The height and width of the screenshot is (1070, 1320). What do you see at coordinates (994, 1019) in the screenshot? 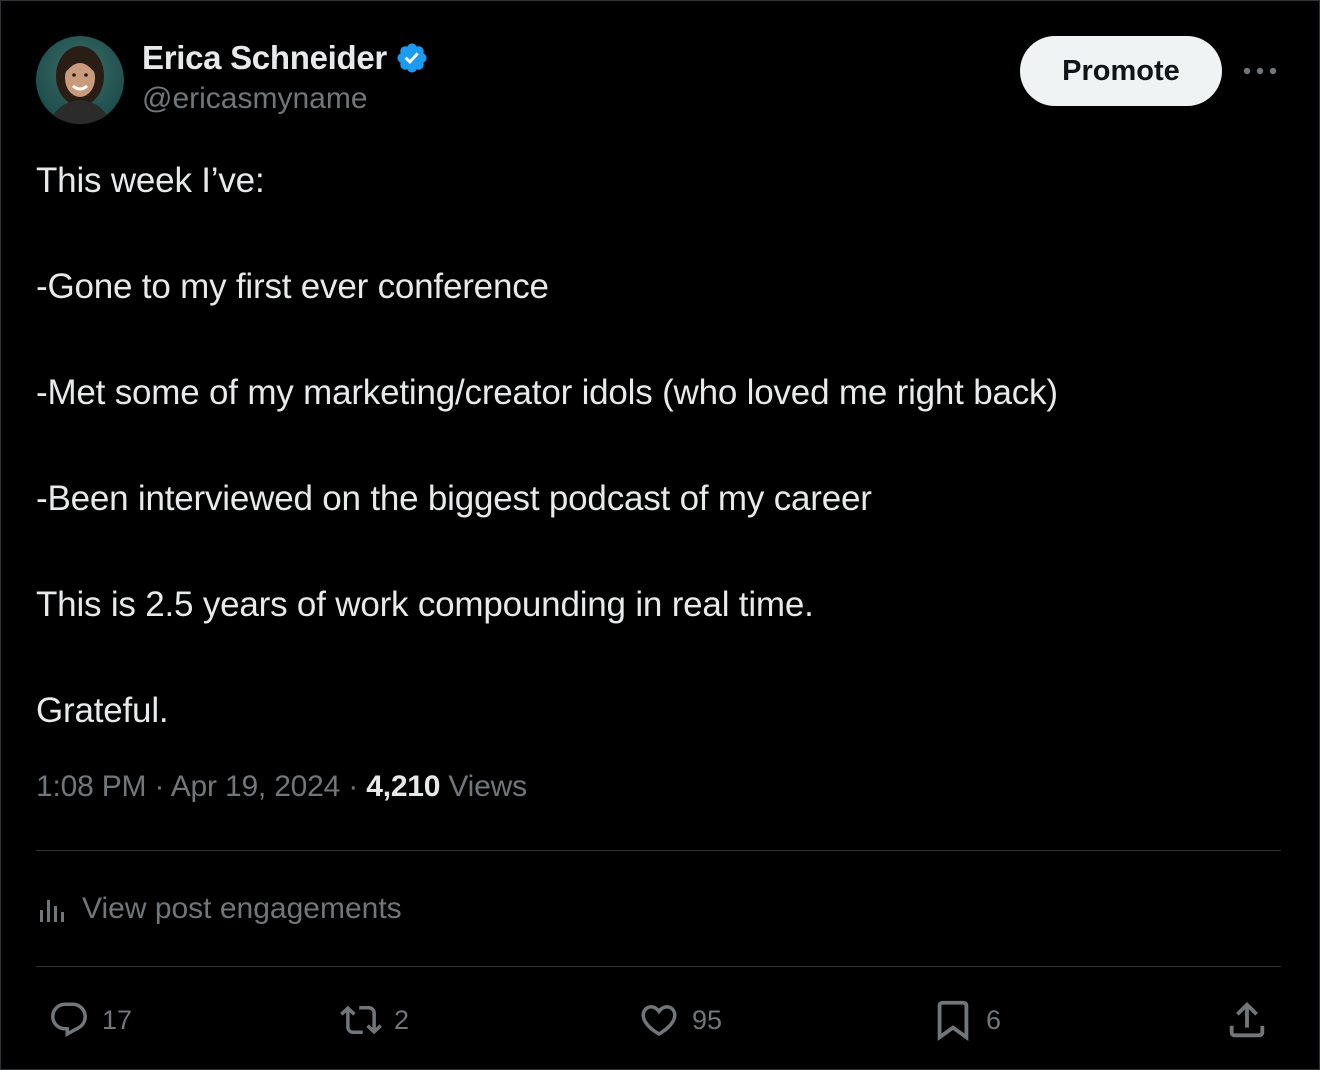
I see `bookmark-count: 6` at bounding box center [994, 1019].